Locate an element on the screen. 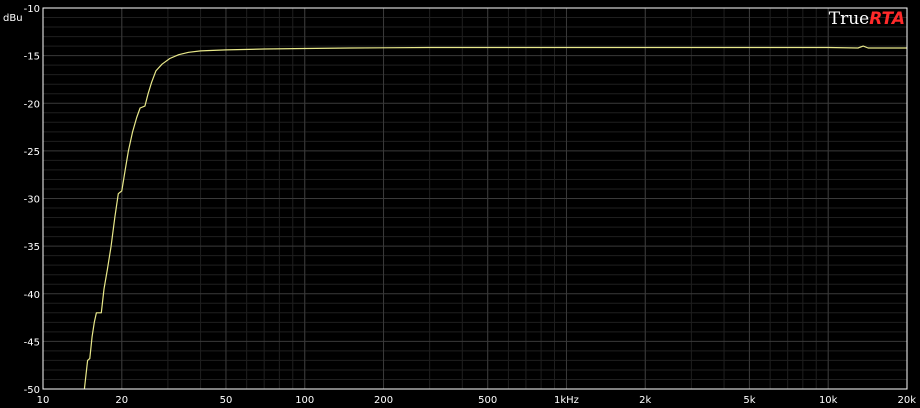  y-tick-label: -20 is located at coordinates (32, 104).